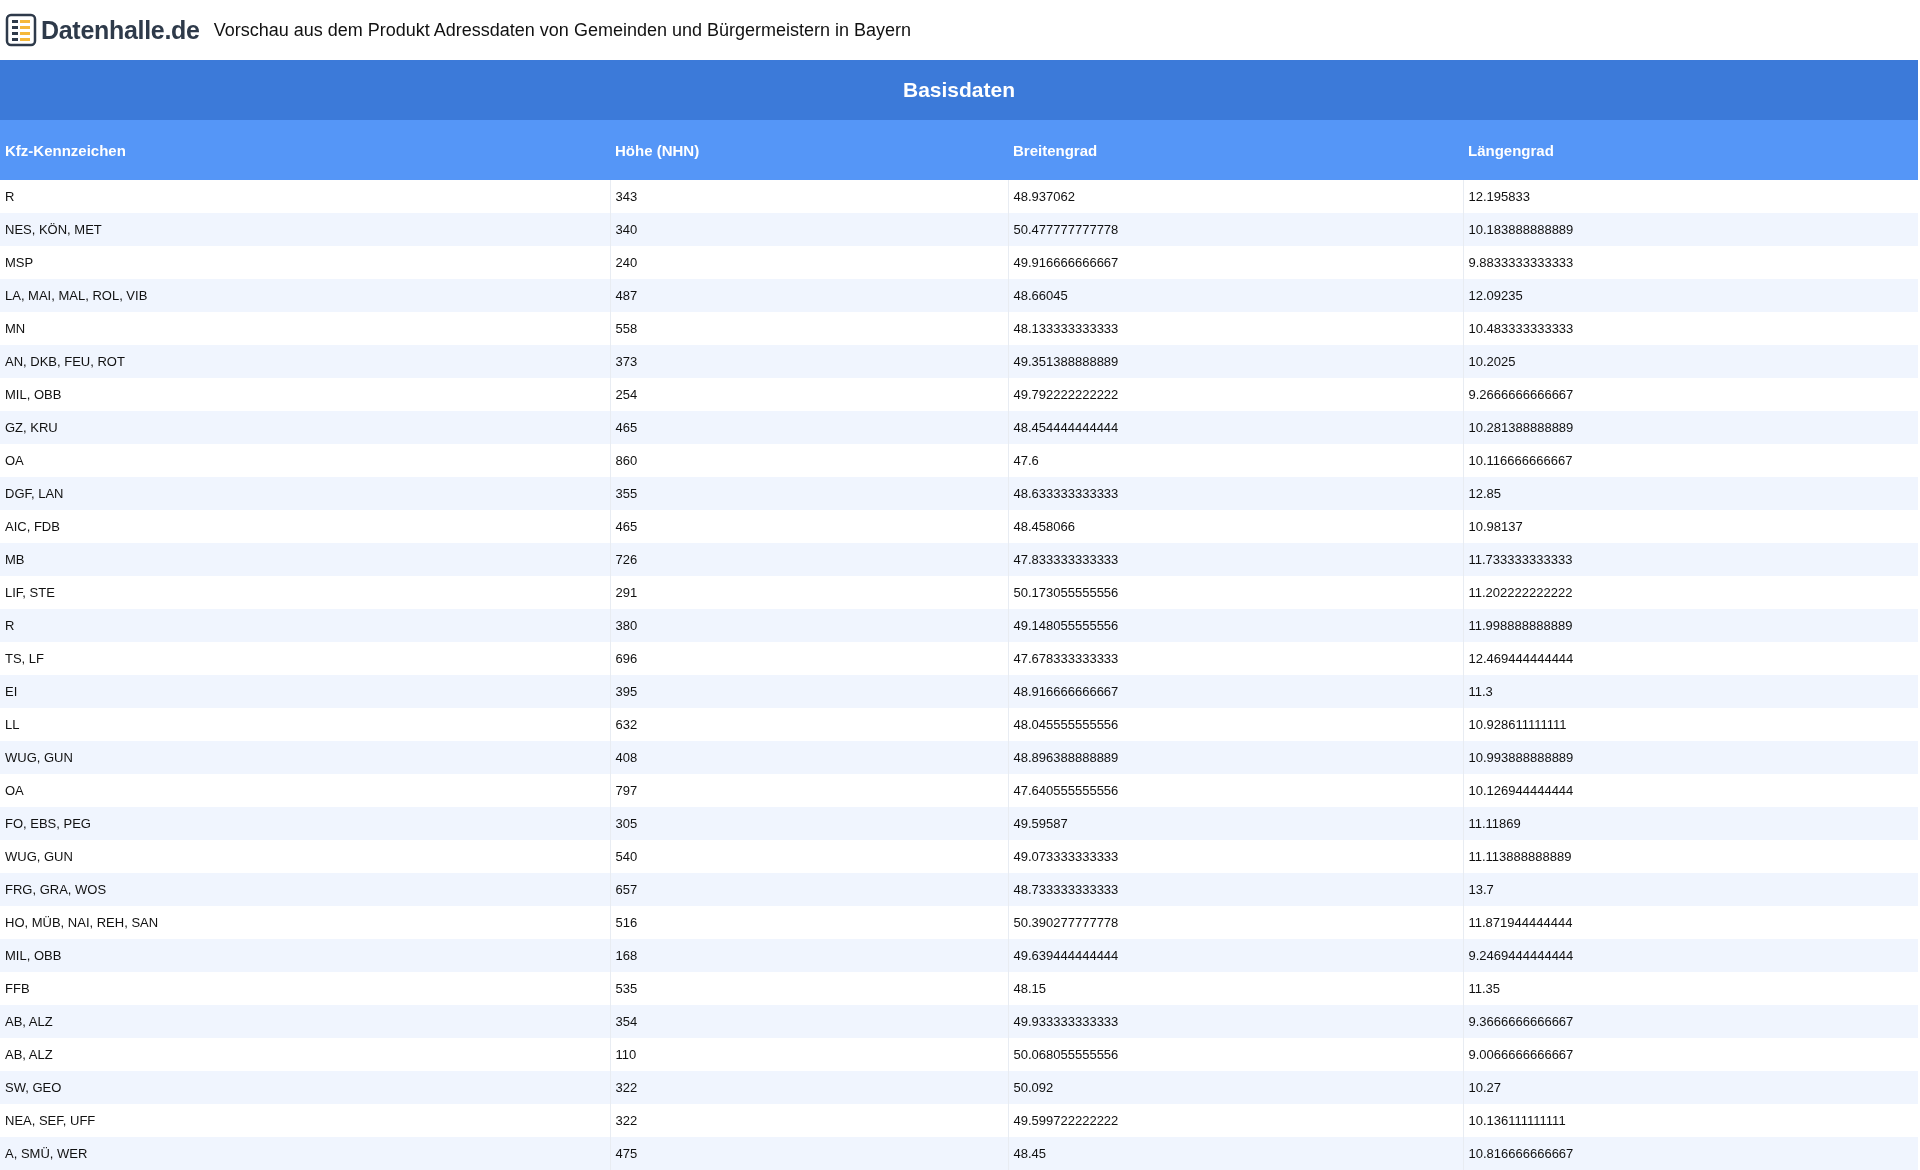 The width and height of the screenshot is (1920, 1170). Describe the element at coordinates (809, 757) in the screenshot. I see `table-cell: 408` at that location.